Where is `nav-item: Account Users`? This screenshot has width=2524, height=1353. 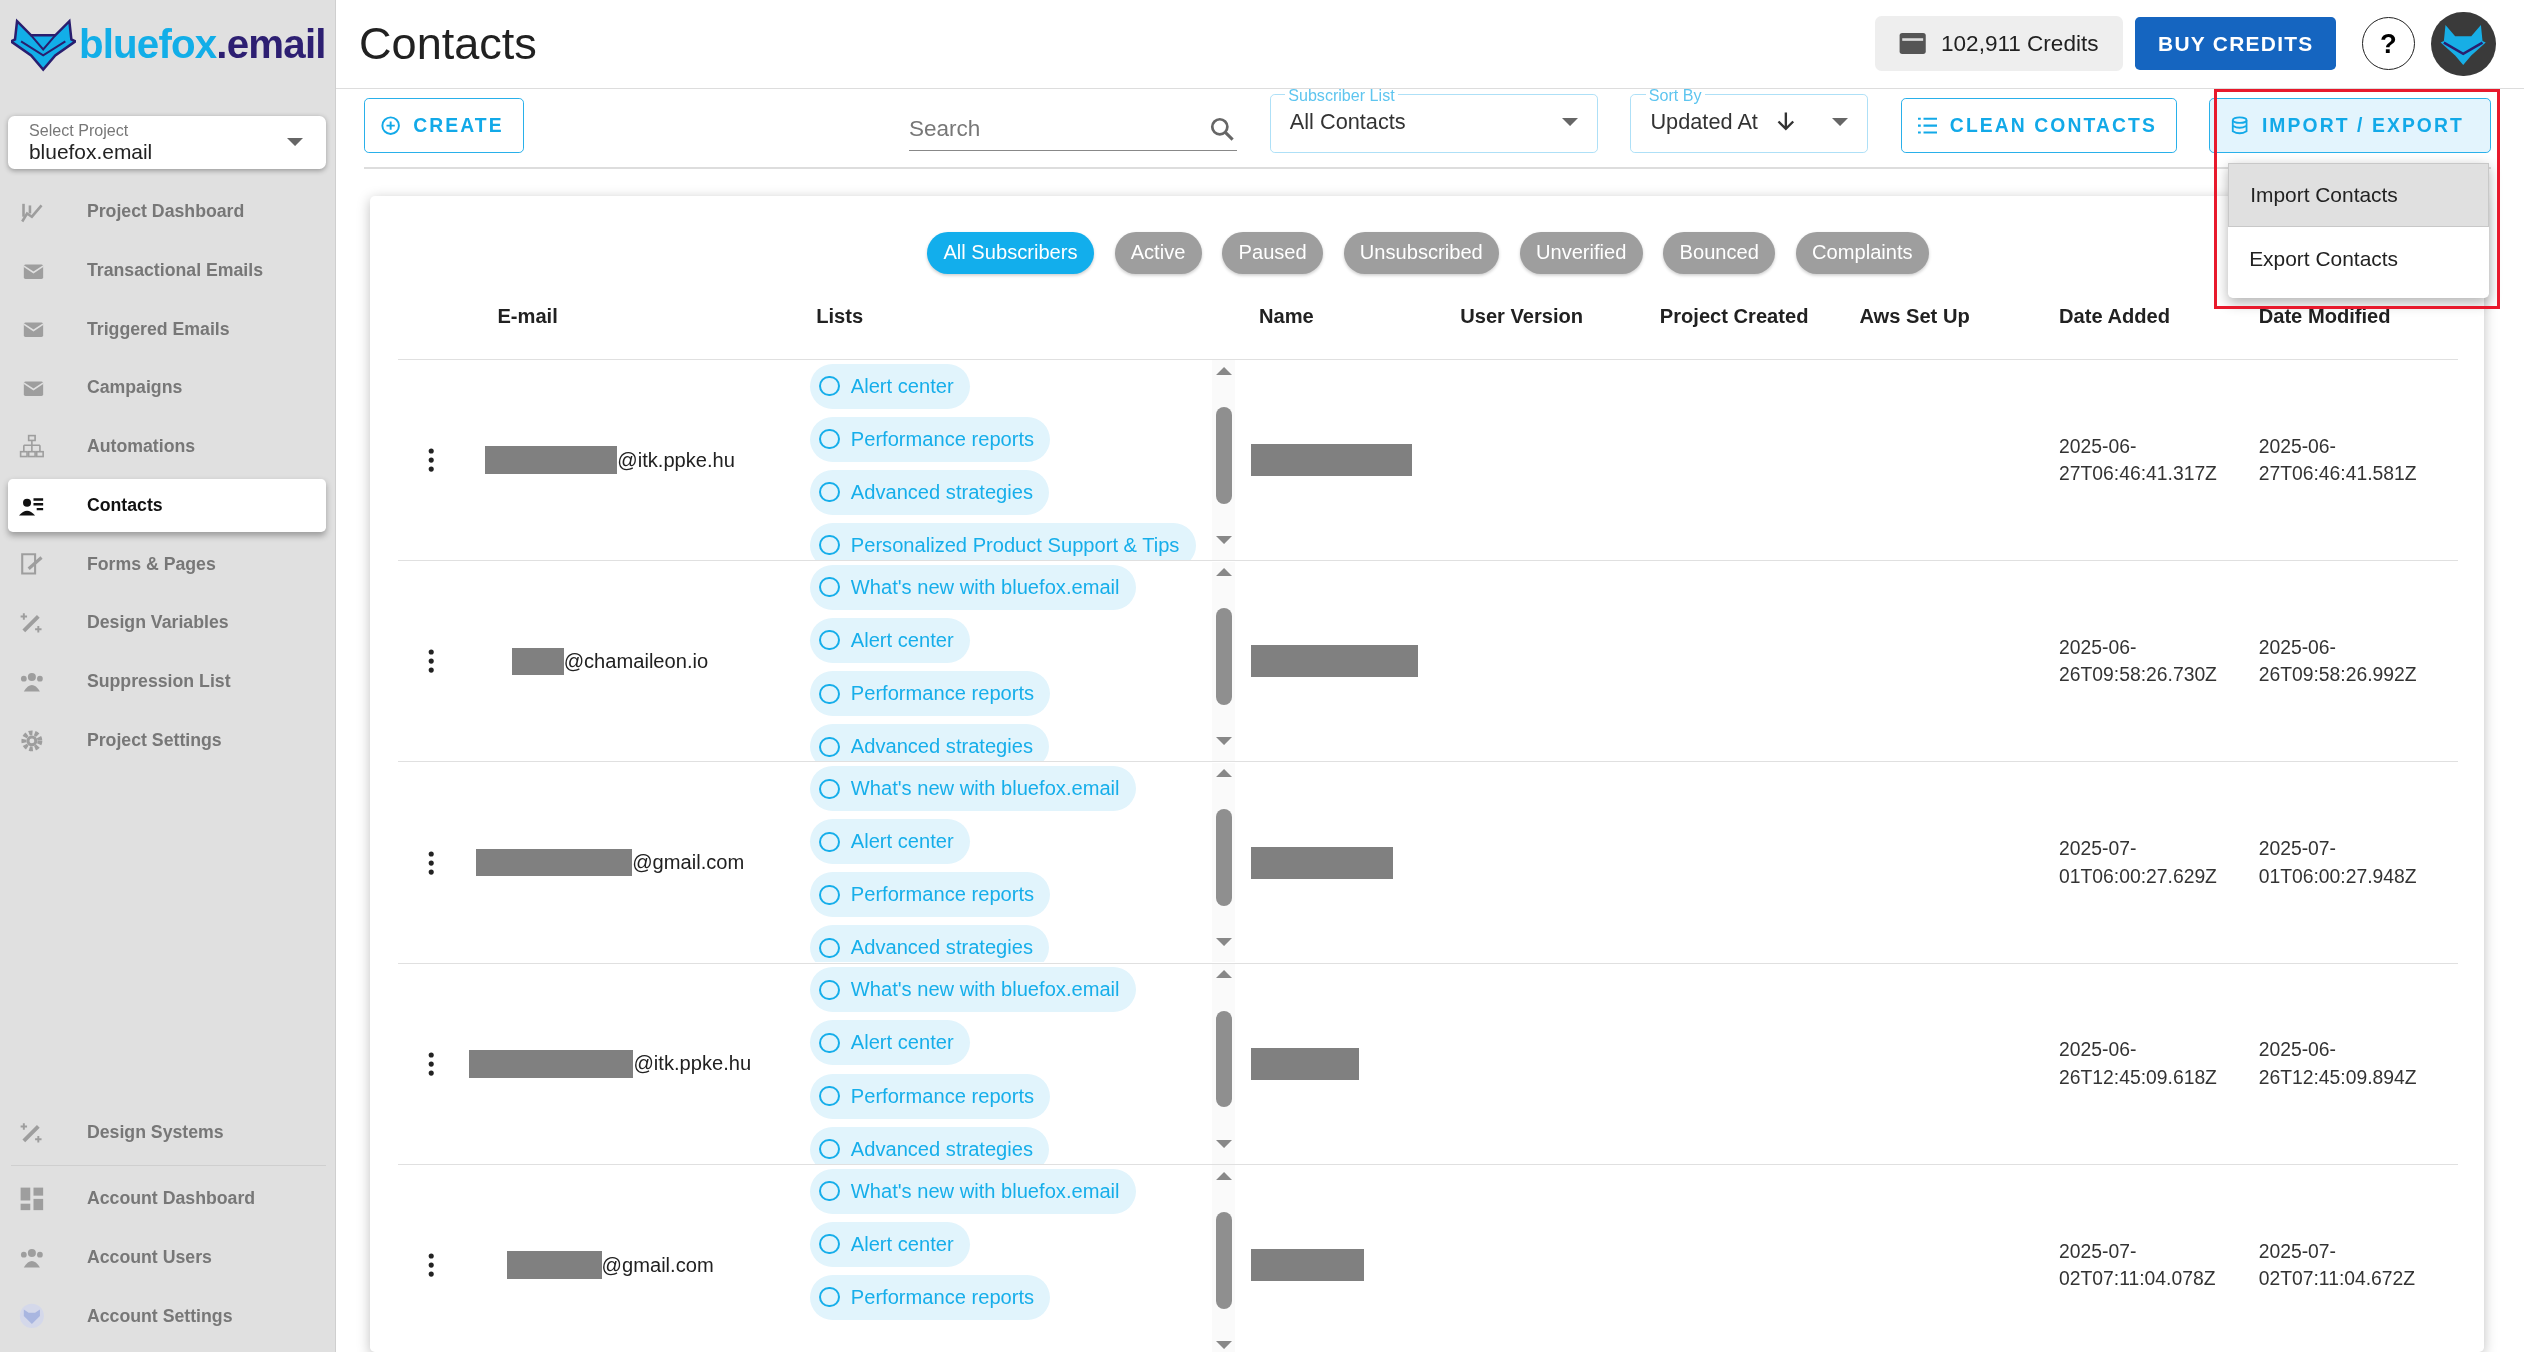
nav-item: Account Users is located at coordinates (167, 1257).